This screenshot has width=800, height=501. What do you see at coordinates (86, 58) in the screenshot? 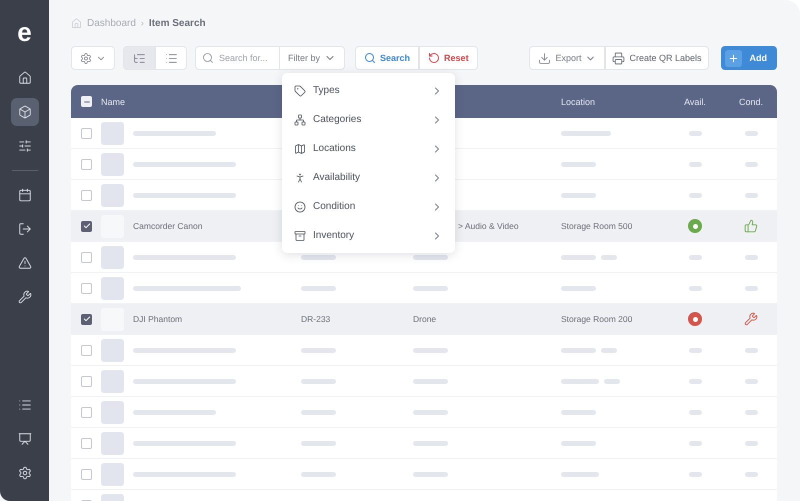
I see `gear-icon` at bounding box center [86, 58].